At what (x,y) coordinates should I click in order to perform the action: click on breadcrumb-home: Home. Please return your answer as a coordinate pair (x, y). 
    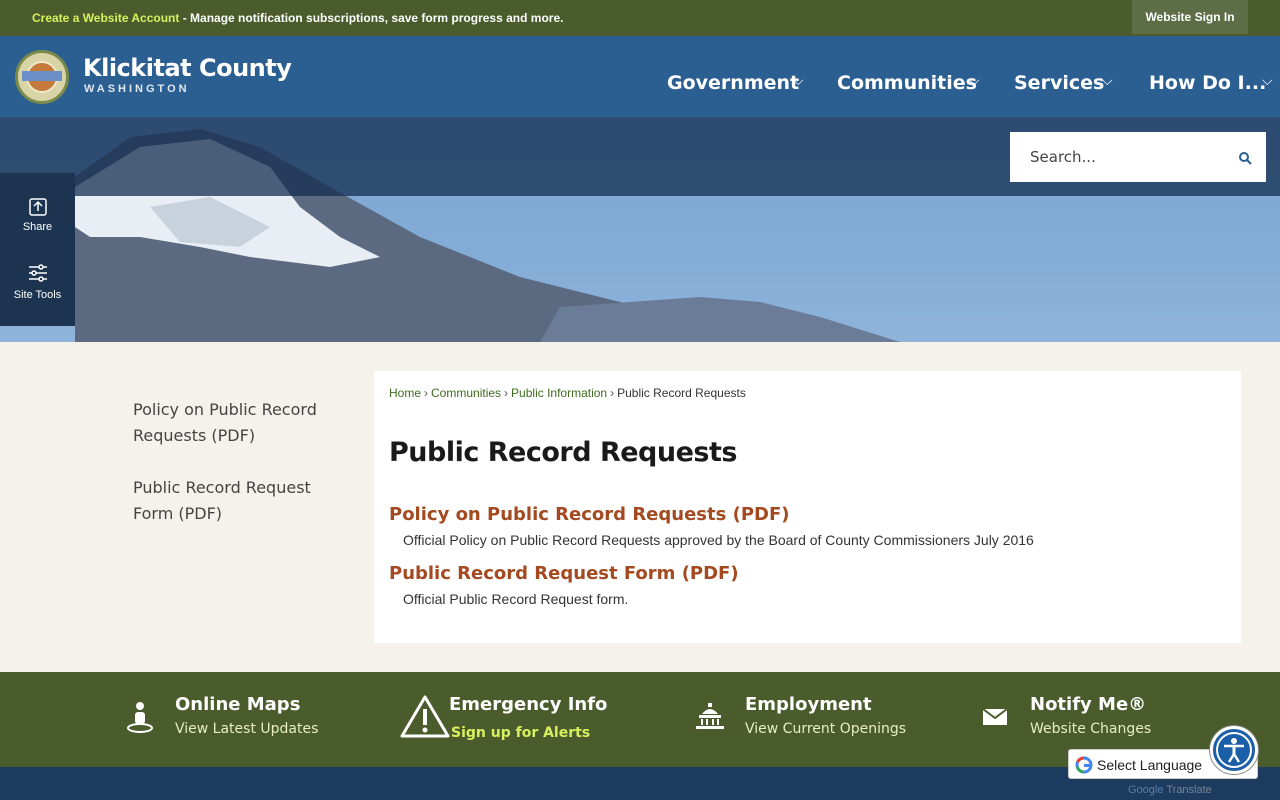
    Looking at the image, I should click on (405, 393).